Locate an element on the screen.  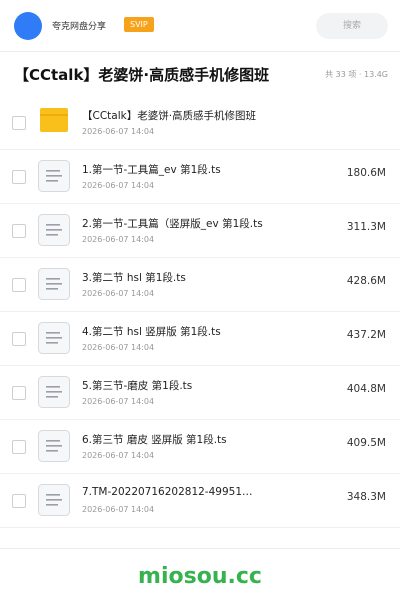
avatar is located at coordinates (28, 26).